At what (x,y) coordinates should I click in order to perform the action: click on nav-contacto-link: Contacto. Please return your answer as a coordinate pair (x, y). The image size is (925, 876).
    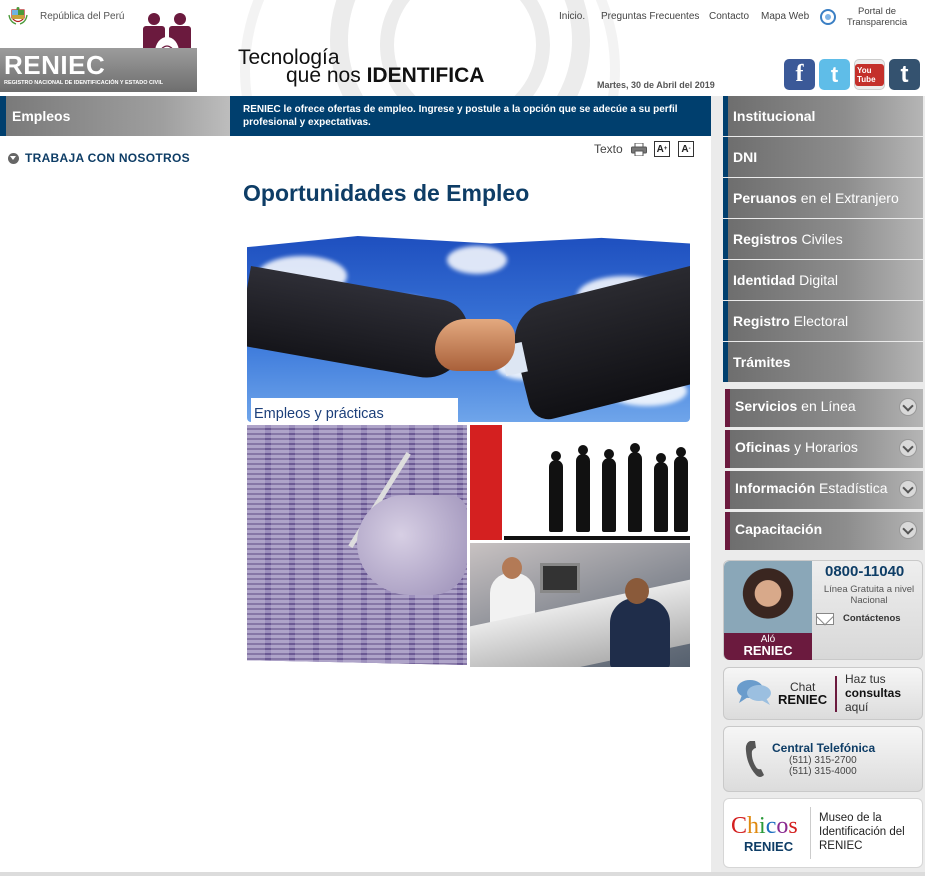
    Looking at the image, I should click on (729, 16).